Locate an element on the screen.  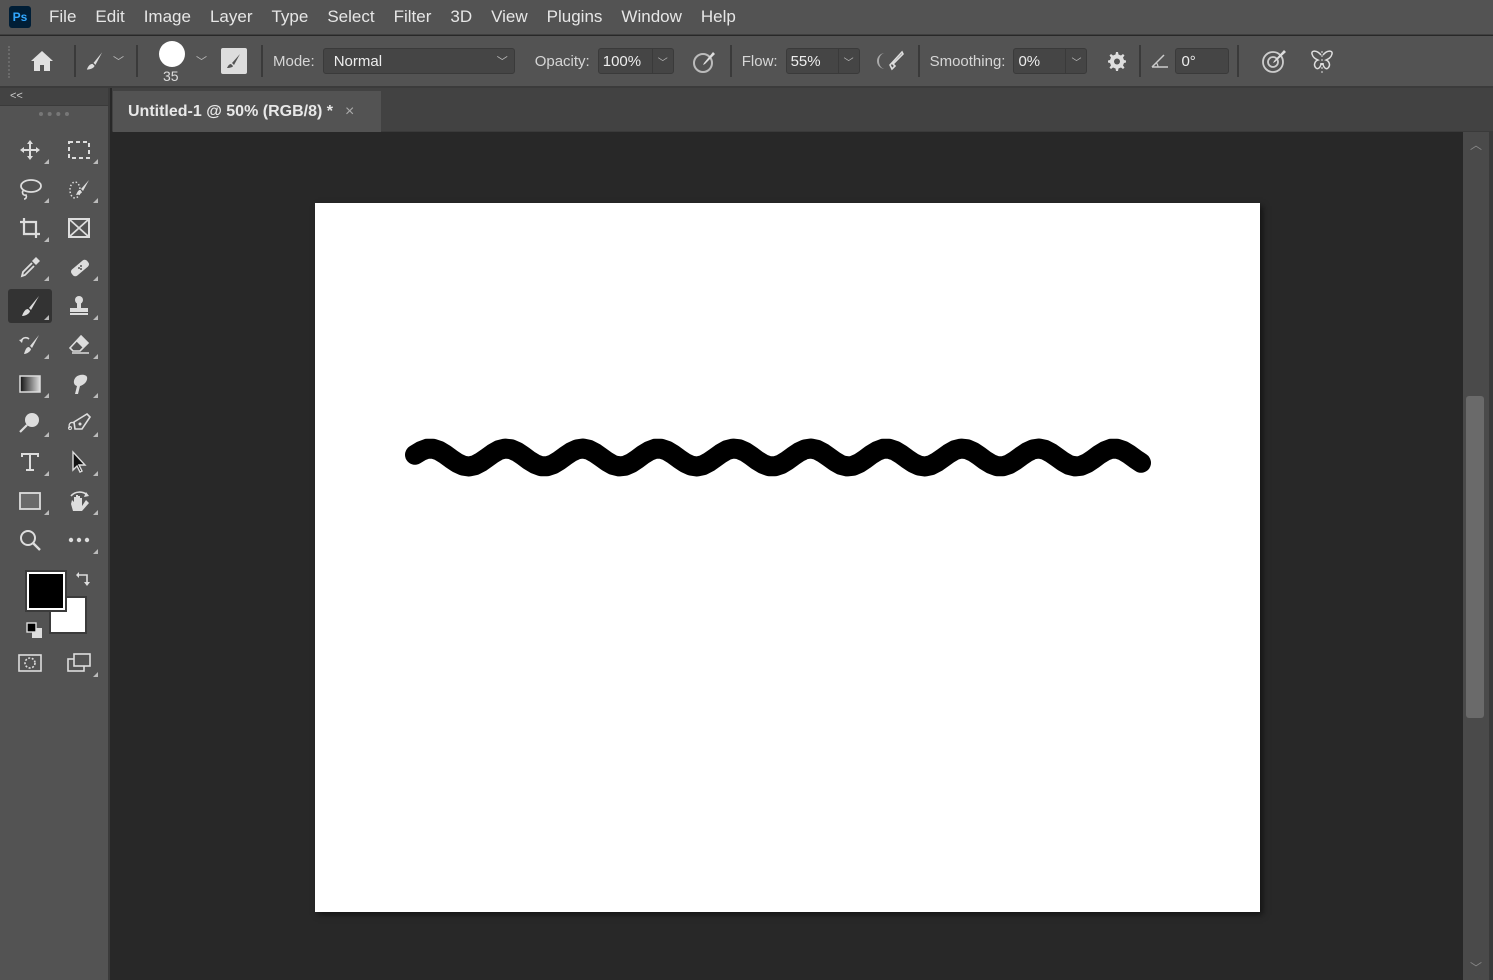
brush-icon is located at coordinates (30, 306).